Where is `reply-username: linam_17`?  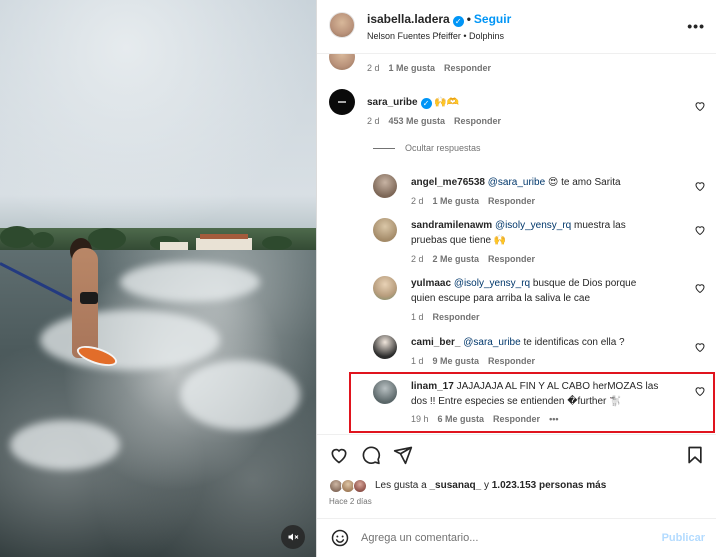 reply-username: linam_17 is located at coordinates (432, 386).